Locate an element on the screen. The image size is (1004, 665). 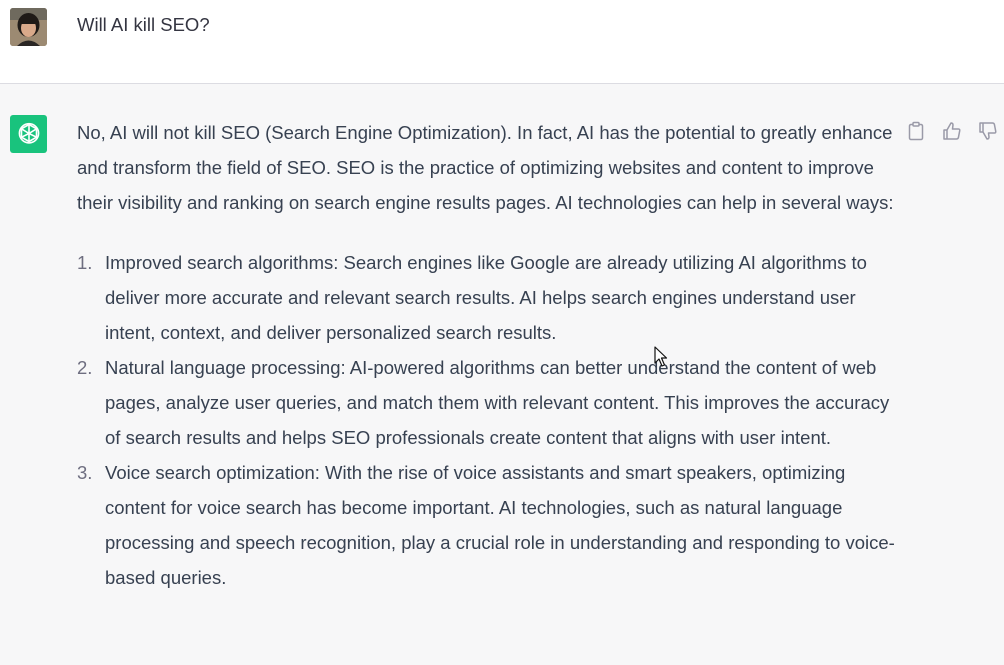
user-message-text: Will AI kill SEO? is located at coordinates (143, 24).